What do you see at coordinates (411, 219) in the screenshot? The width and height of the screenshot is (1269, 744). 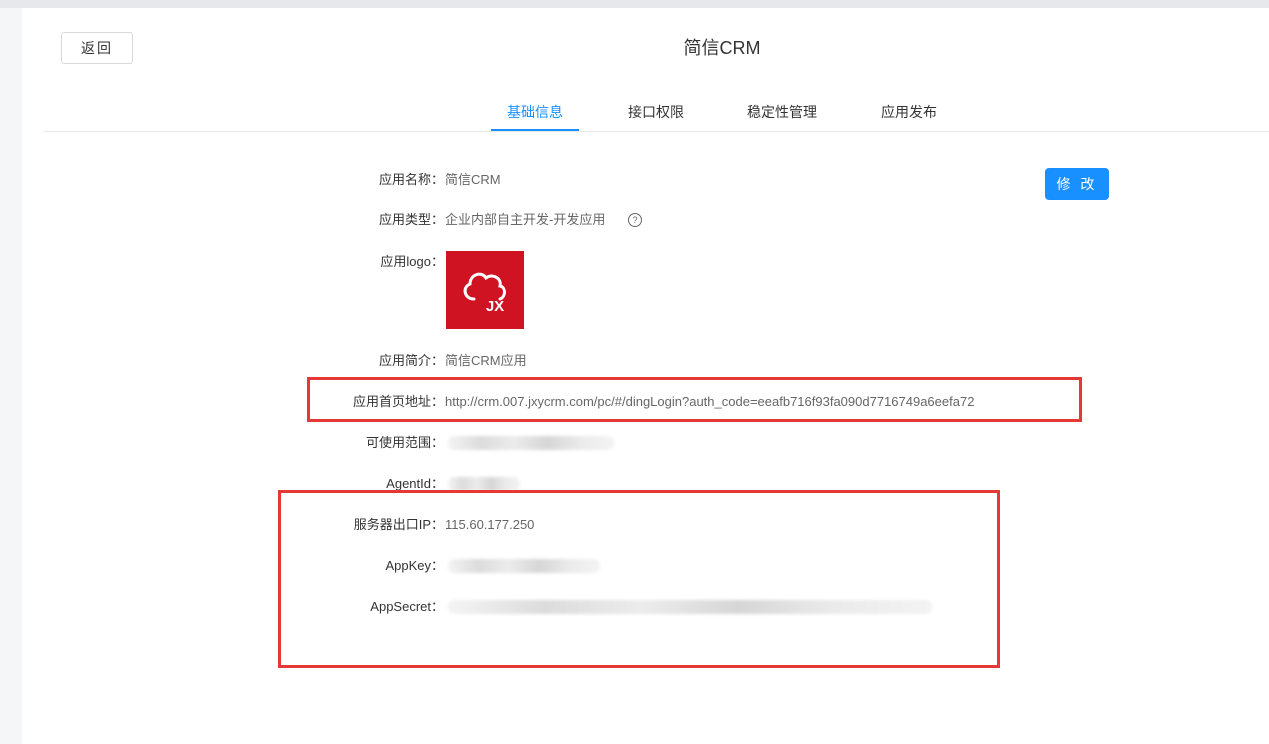 I see `field-label: 应用类型：` at bounding box center [411, 219].